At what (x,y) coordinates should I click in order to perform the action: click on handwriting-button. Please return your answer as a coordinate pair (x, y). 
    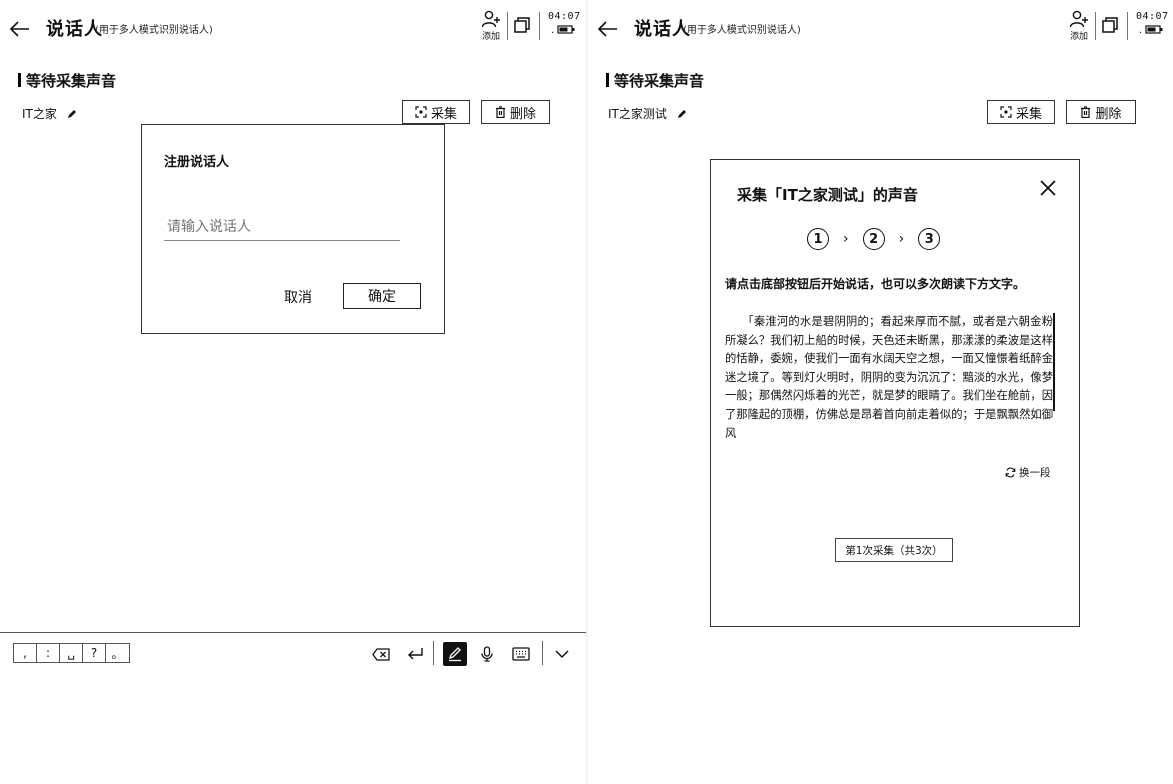
    Looking at the image, I should click on (455, 654).